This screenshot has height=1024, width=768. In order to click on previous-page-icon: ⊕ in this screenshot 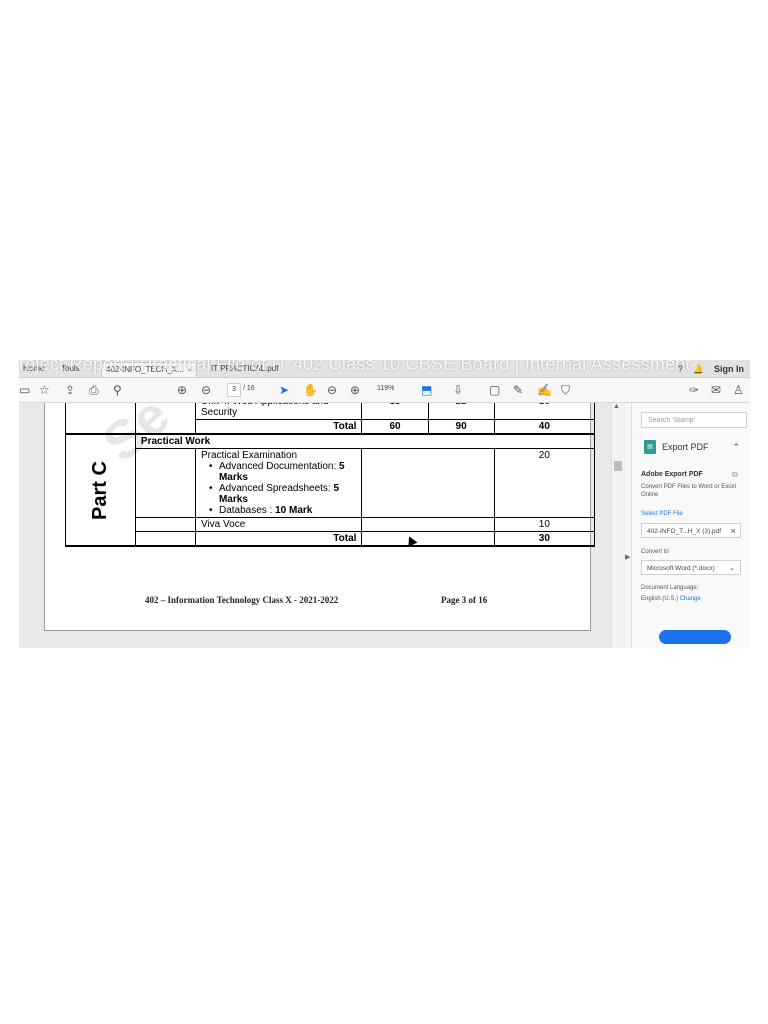, I will do `click(182, 390)`.